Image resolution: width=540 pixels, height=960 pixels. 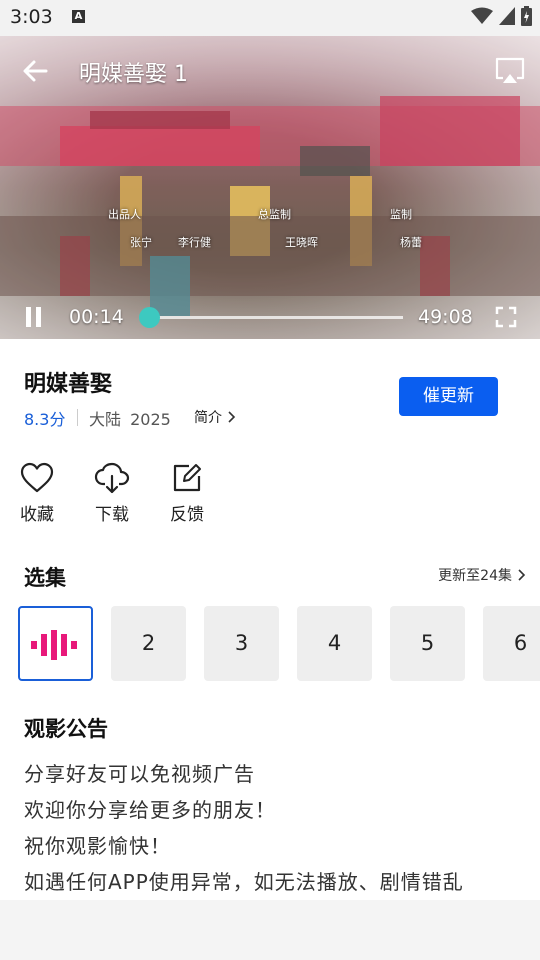 What do you see at coordinates (148, 643) in the screenshot?
I see `episode-item: 2` at bounding box center [148, 643].